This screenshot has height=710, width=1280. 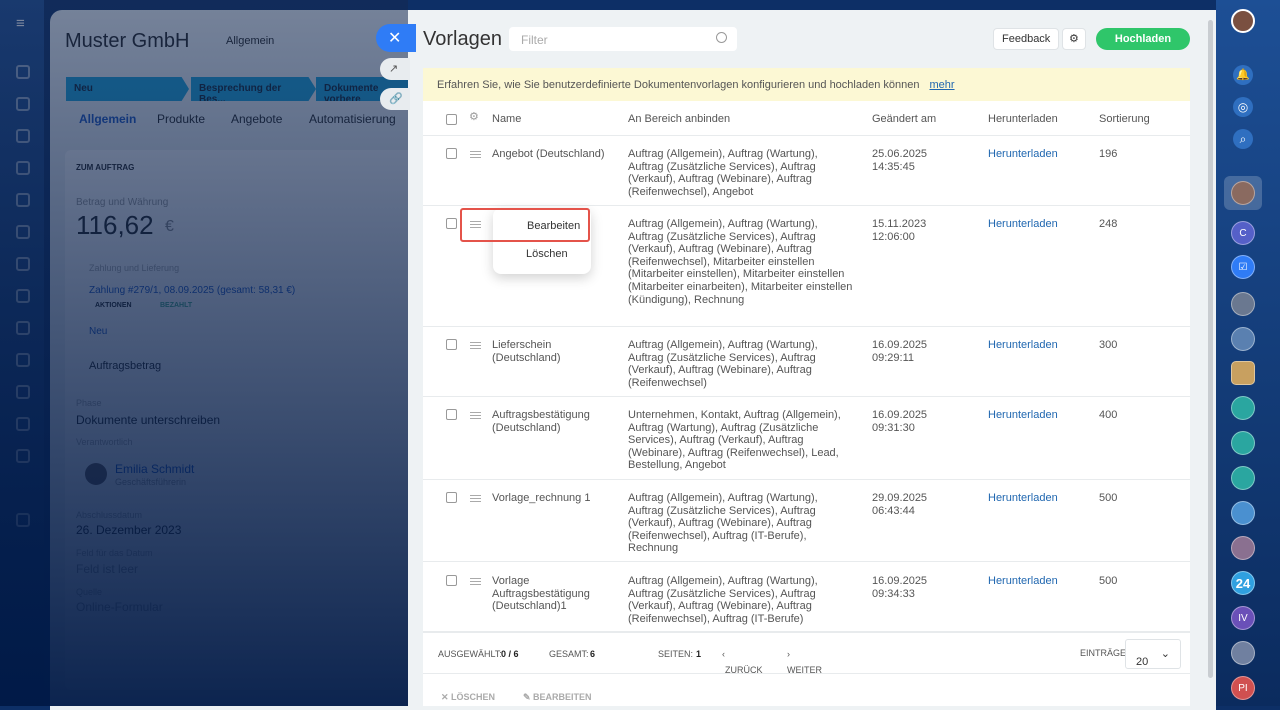 What do you see at coordinates (96, 474) in the screenshot?
I see `avatar` at bounding box center [96, 474].